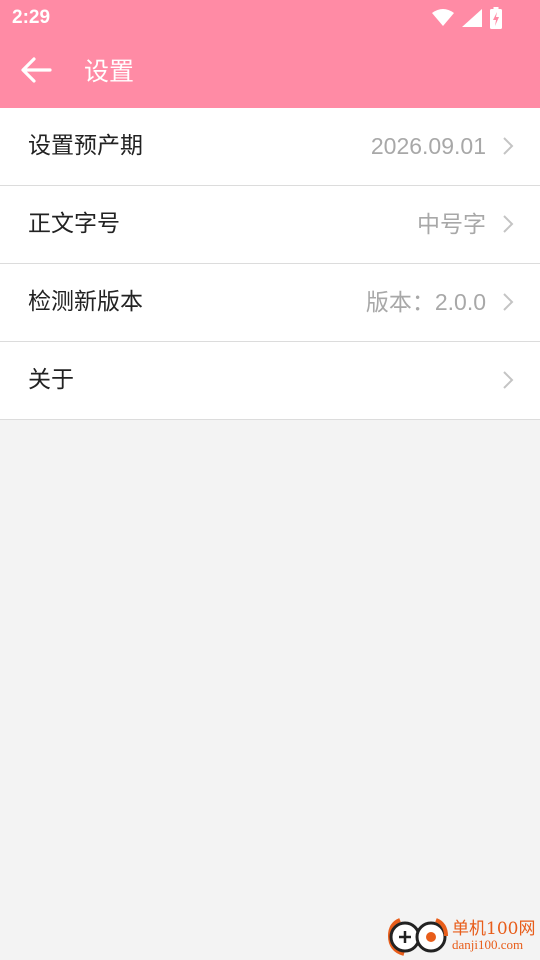 This screenshot has width=540, height=960. I want to click on status-bar: 2:29, so click(270, 18).